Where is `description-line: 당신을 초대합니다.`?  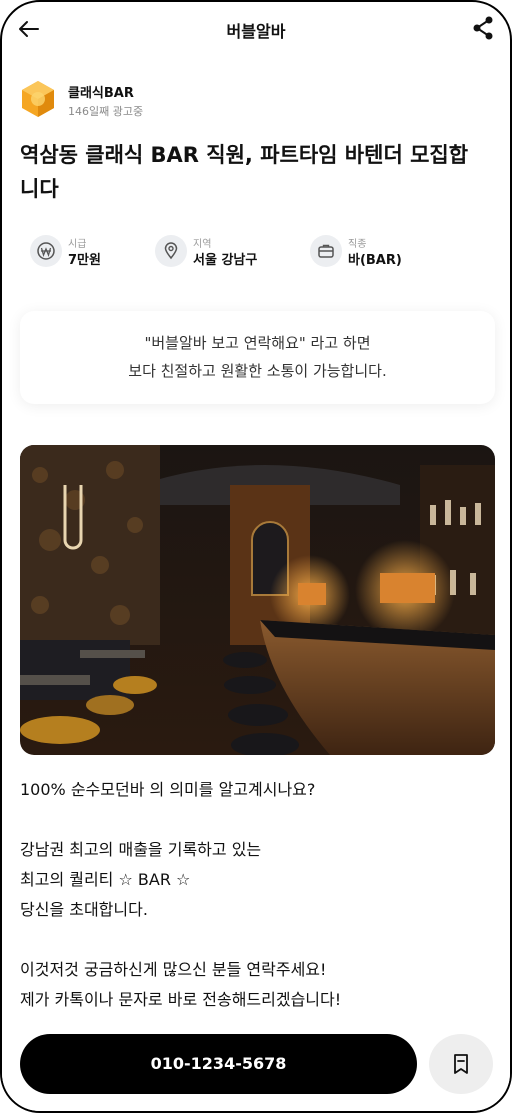
description-line: 당신을 초대합니다. is located at coordinates (84, 909).